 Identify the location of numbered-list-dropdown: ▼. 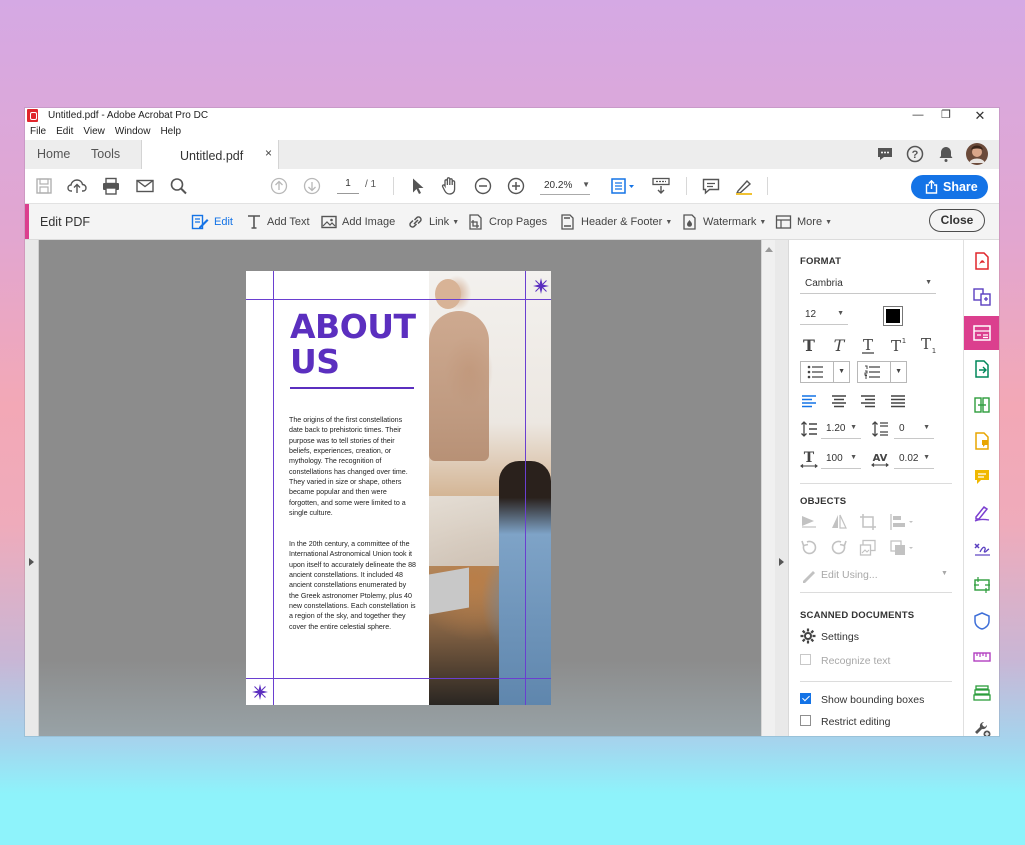
(882, 372).